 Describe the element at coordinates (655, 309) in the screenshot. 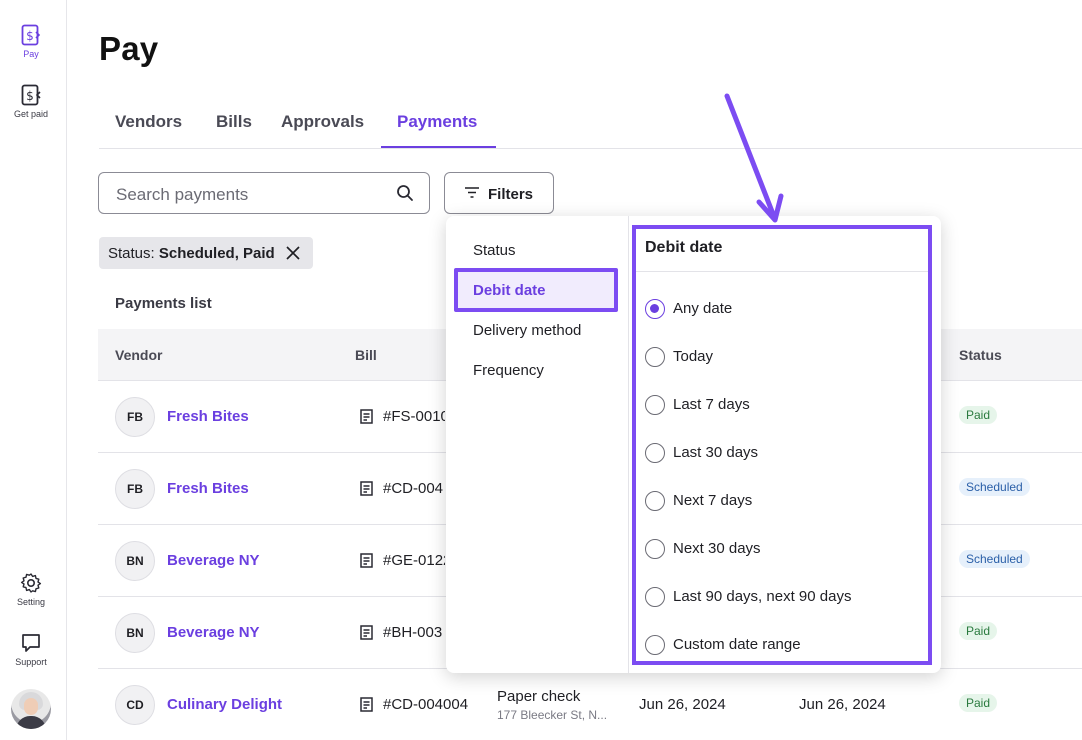

I see `radio-button-selected` at that location.